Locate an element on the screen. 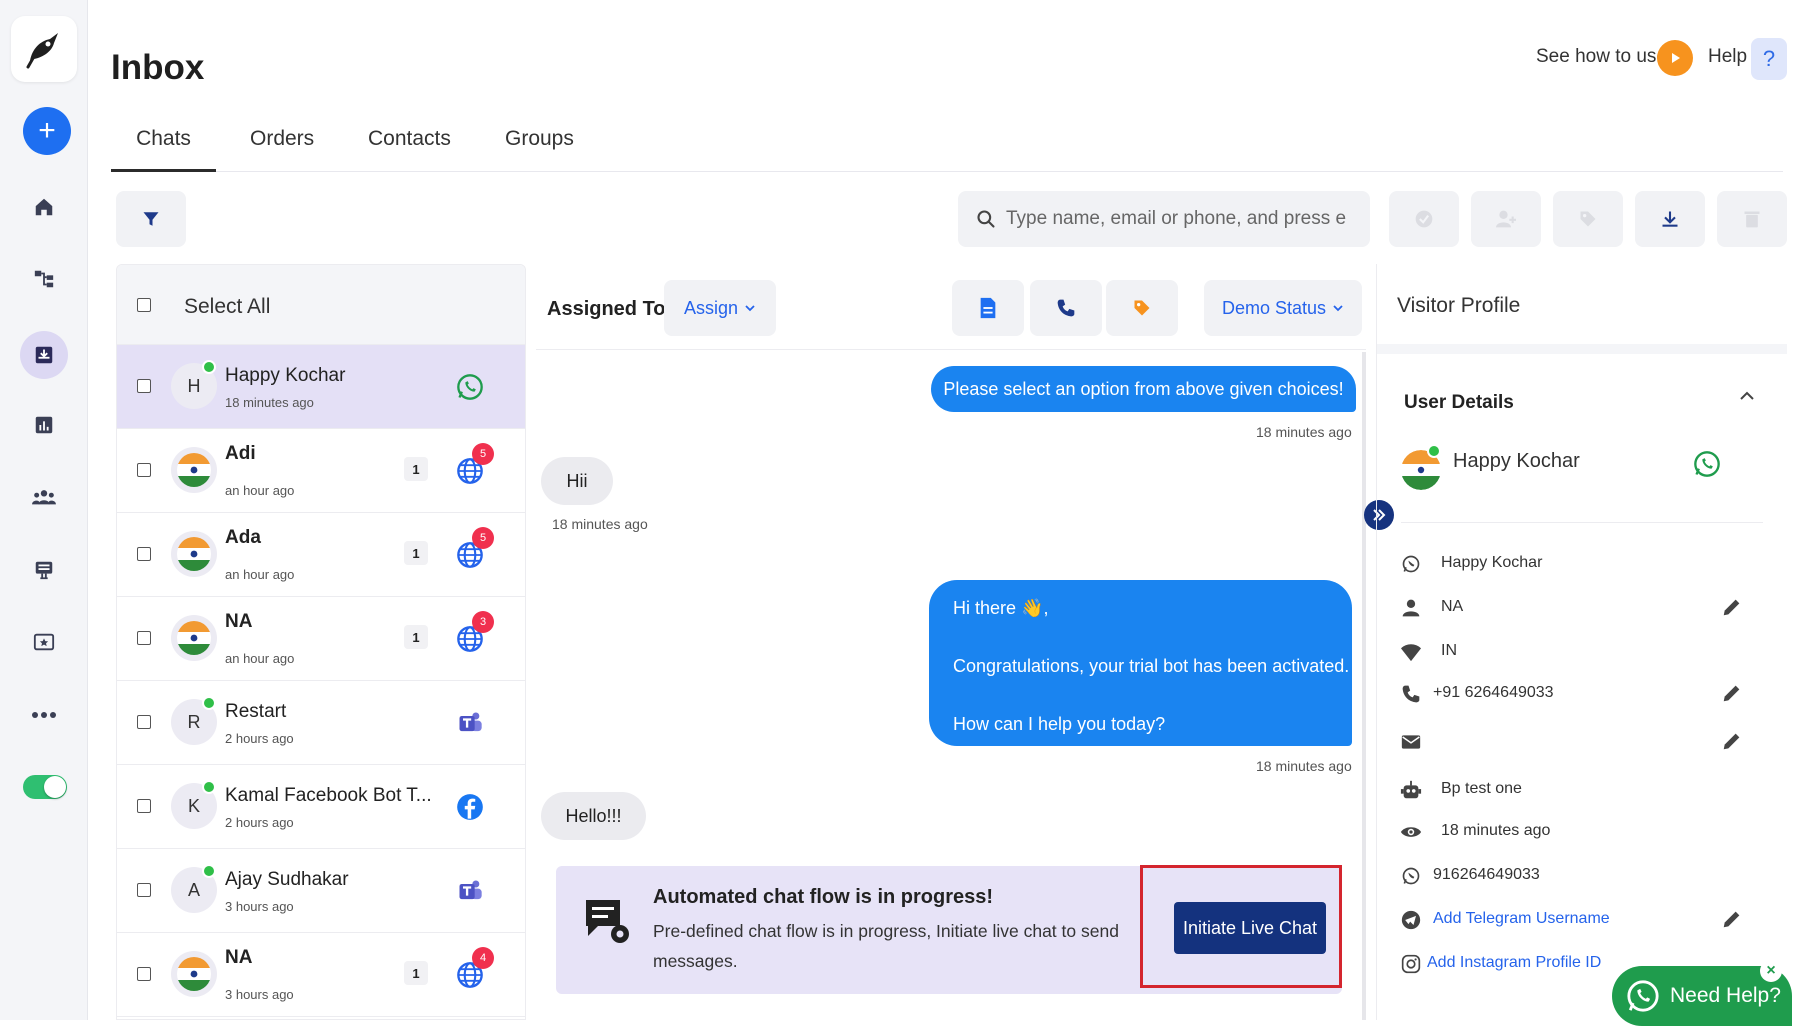  profile-name: Happy Kochar is located at coordinates (1516, 461).